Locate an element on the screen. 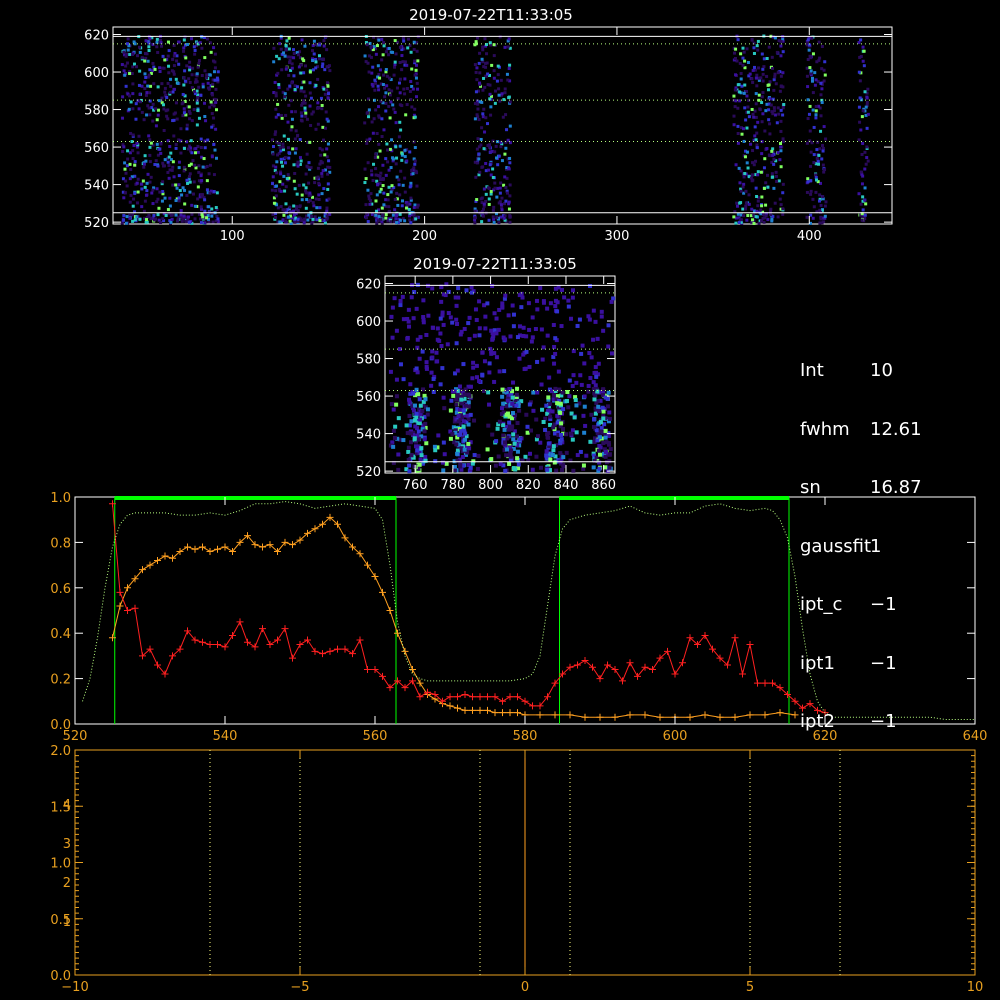 This screenshot has width=1000, height=1000. middle-heatmap-ytick-label: 520 is located at coordinates (368, 472).